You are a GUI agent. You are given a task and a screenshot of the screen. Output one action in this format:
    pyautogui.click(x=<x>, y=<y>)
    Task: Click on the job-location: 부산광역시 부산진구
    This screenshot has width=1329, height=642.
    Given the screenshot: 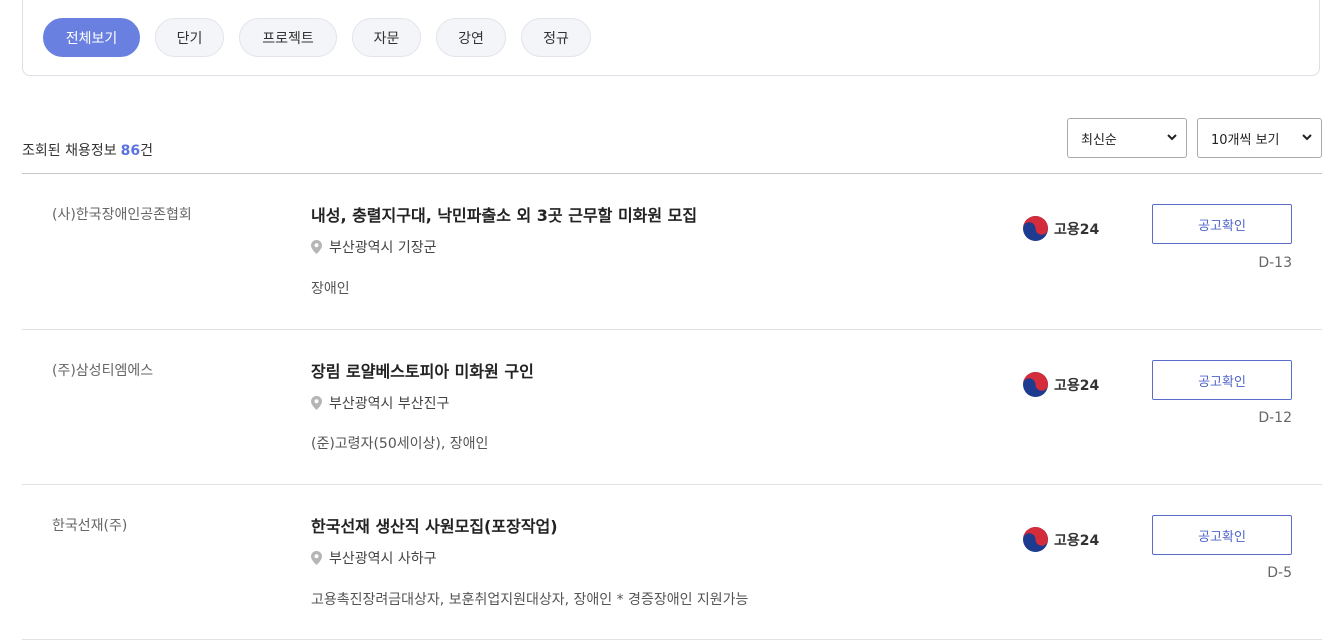 What is the action you would take?
    pyautogui.click(x=380, y=403)
    